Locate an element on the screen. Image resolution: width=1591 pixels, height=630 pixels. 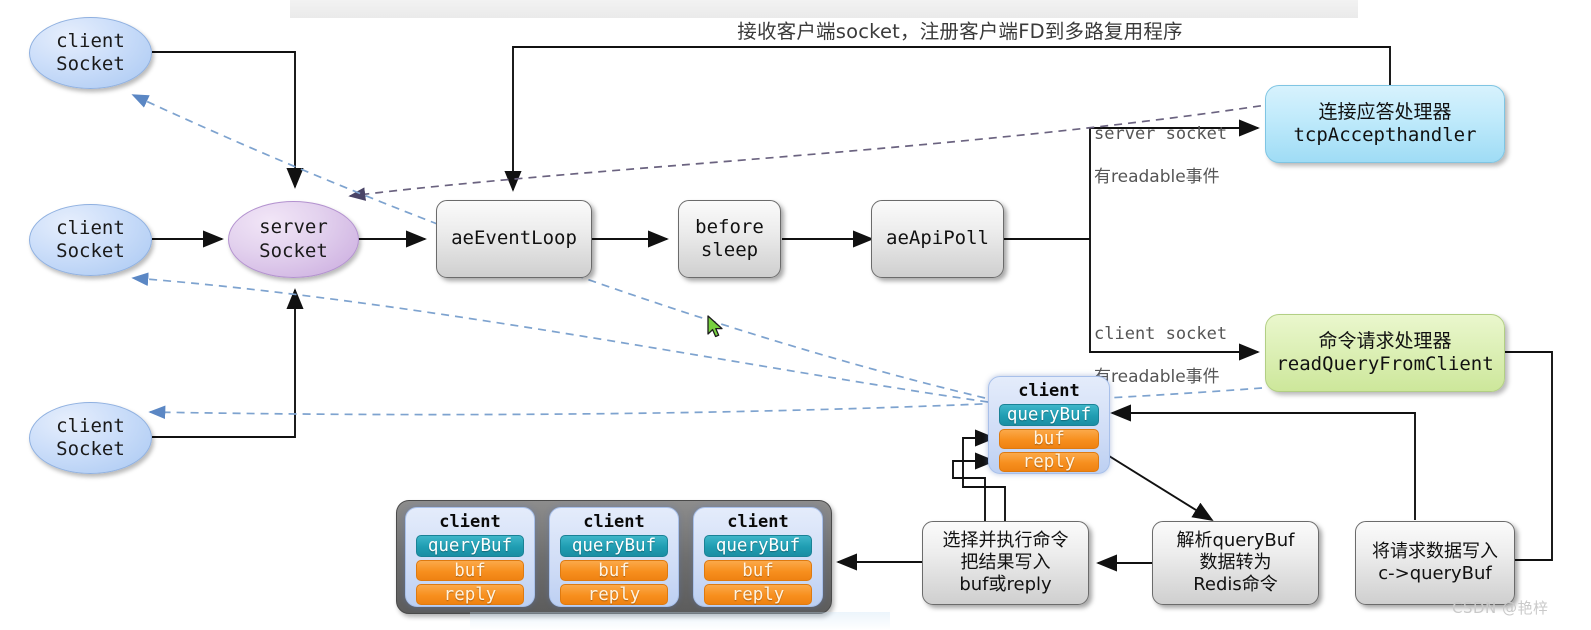
csdn-watermark: CSDN @艳梓 is located at coordinates (1500, 608).